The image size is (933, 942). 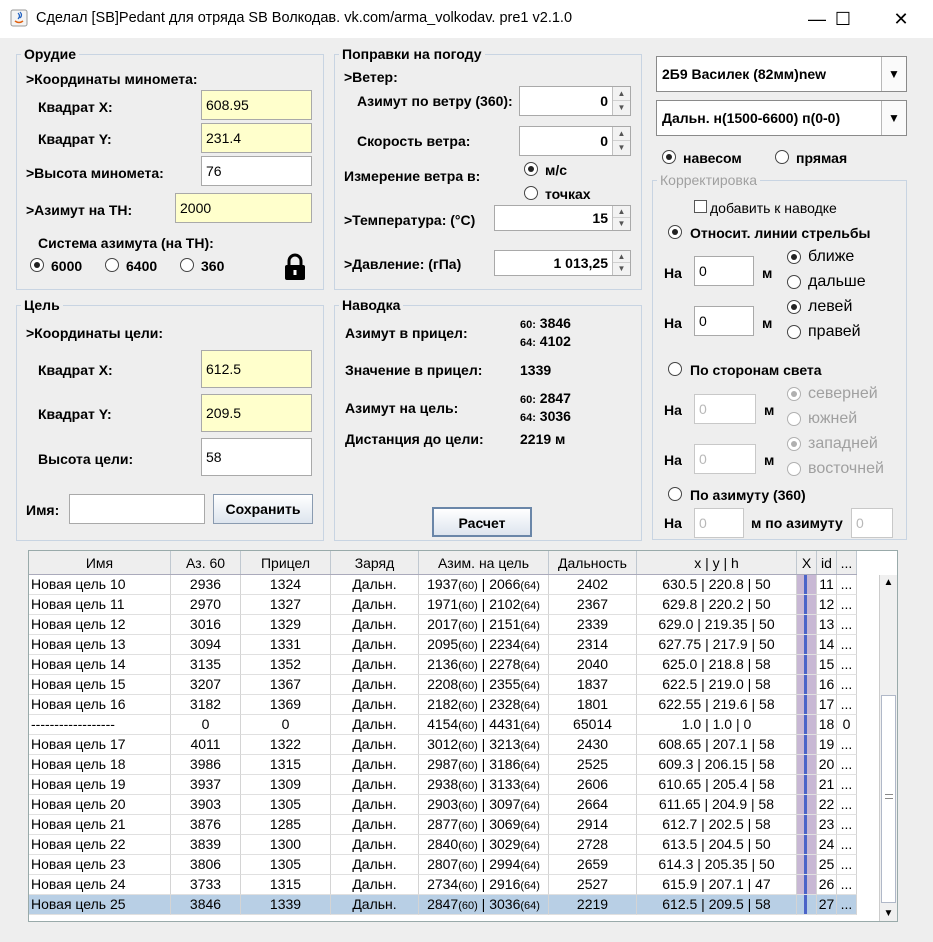 What do you see at coordinates (827, 562) in the screenshot?
I see `column-header: id` at bounding box center [827, 562].